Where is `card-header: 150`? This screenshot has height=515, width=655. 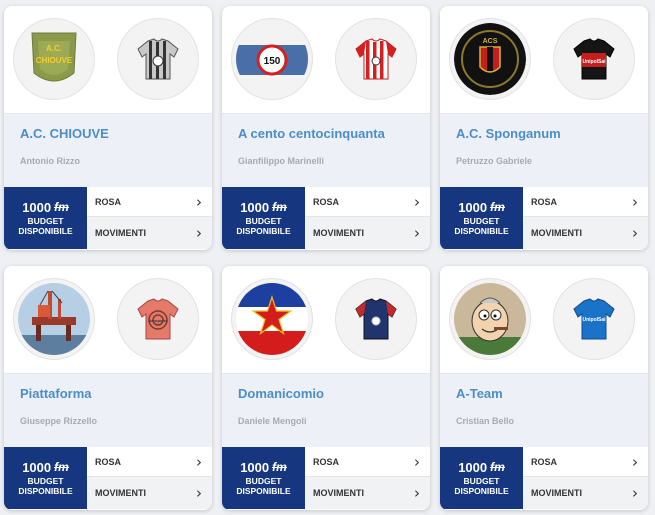 card-header: 150 is located at coordinates (326, 59).